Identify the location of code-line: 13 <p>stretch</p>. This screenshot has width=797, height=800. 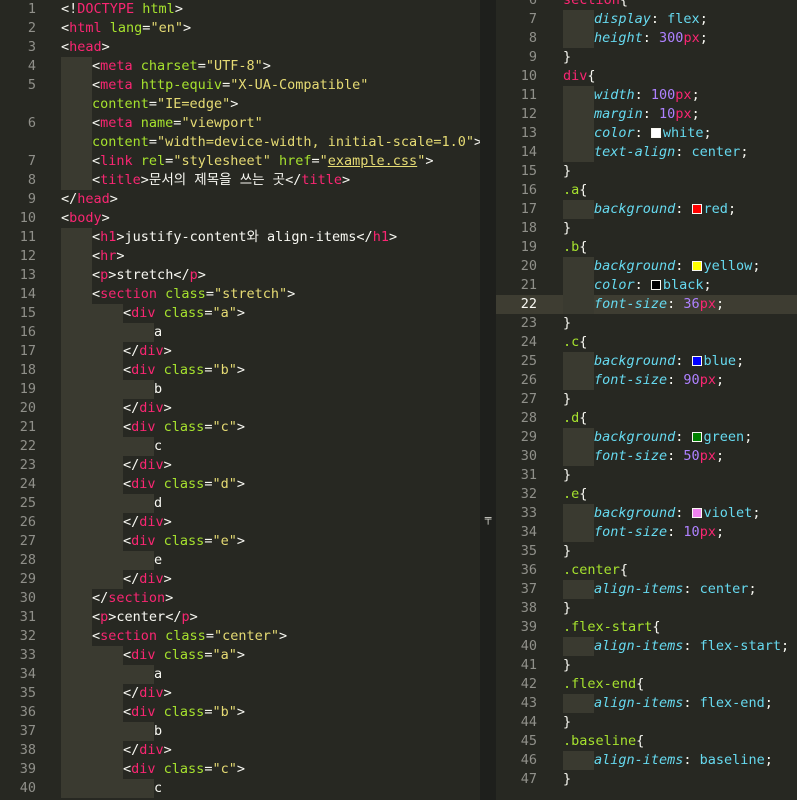
(240, 275).